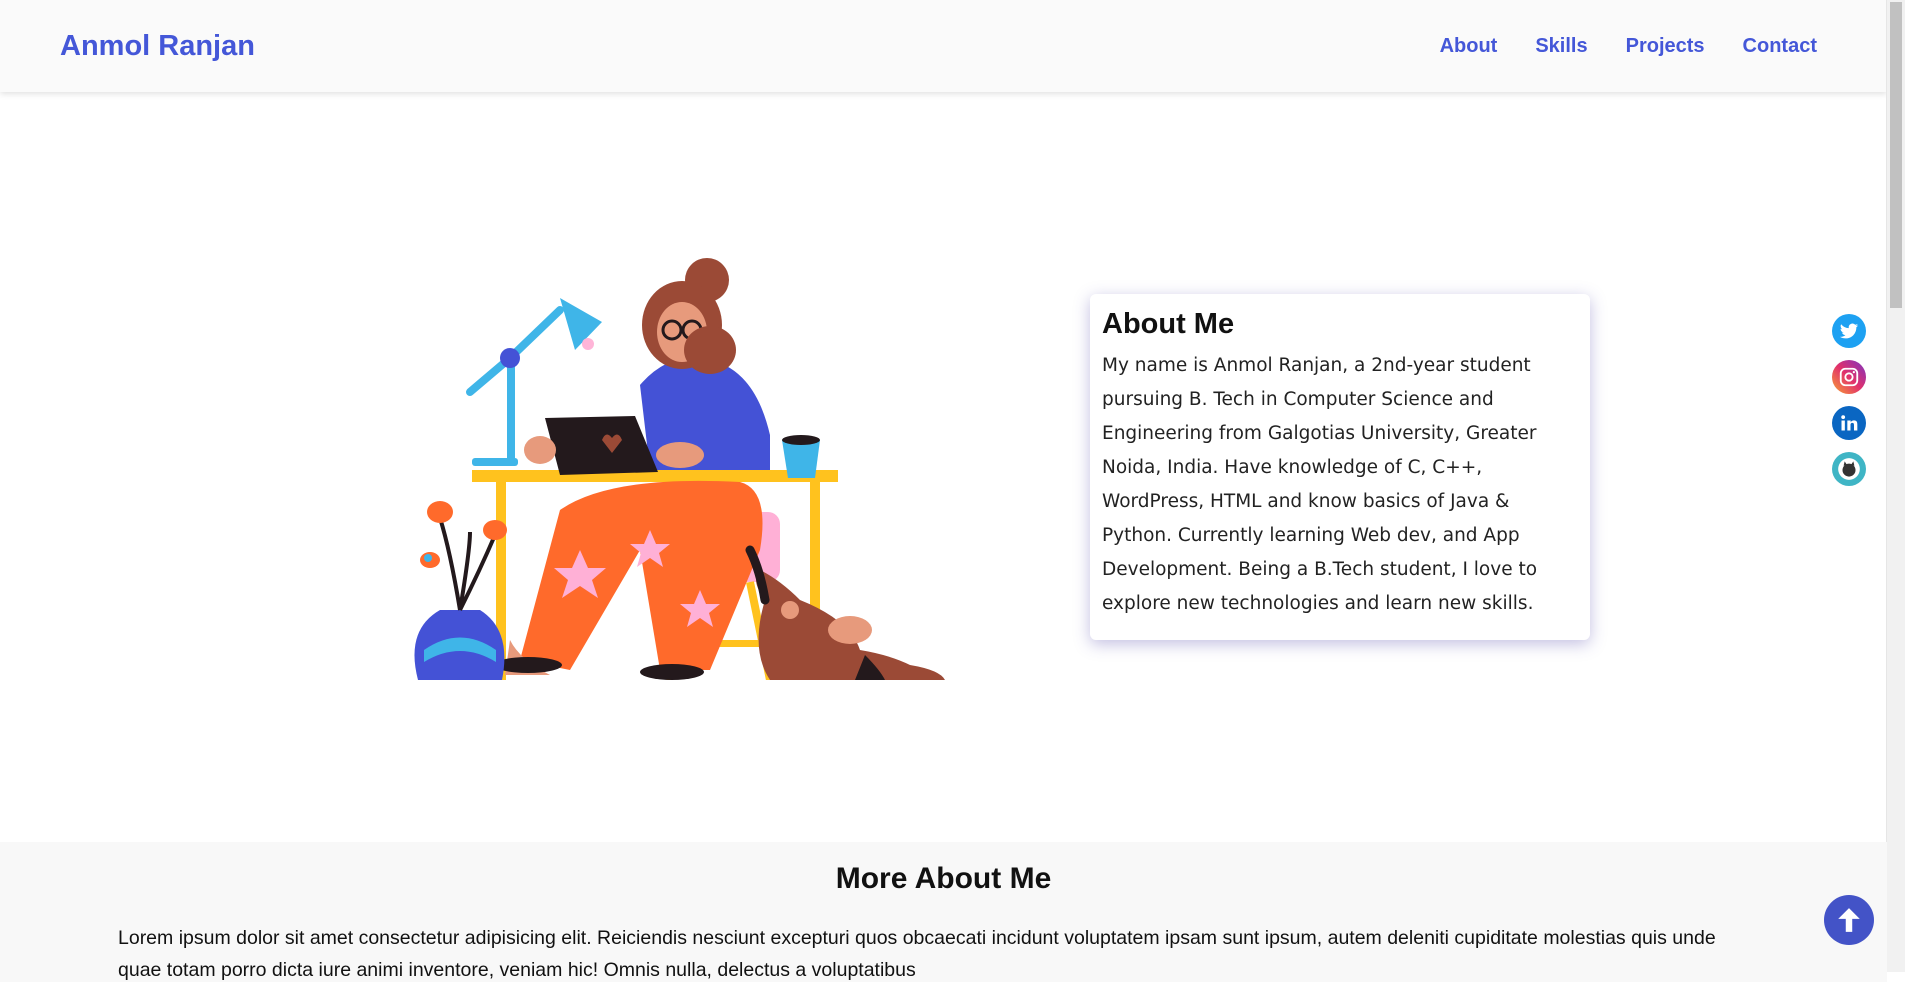 This screenshot has height=986, width=1905. What do you see at coordinates (1780, 46) in the screenshot?
I see `nav-link-contact: Contact` at bounding box center [1780, 46].